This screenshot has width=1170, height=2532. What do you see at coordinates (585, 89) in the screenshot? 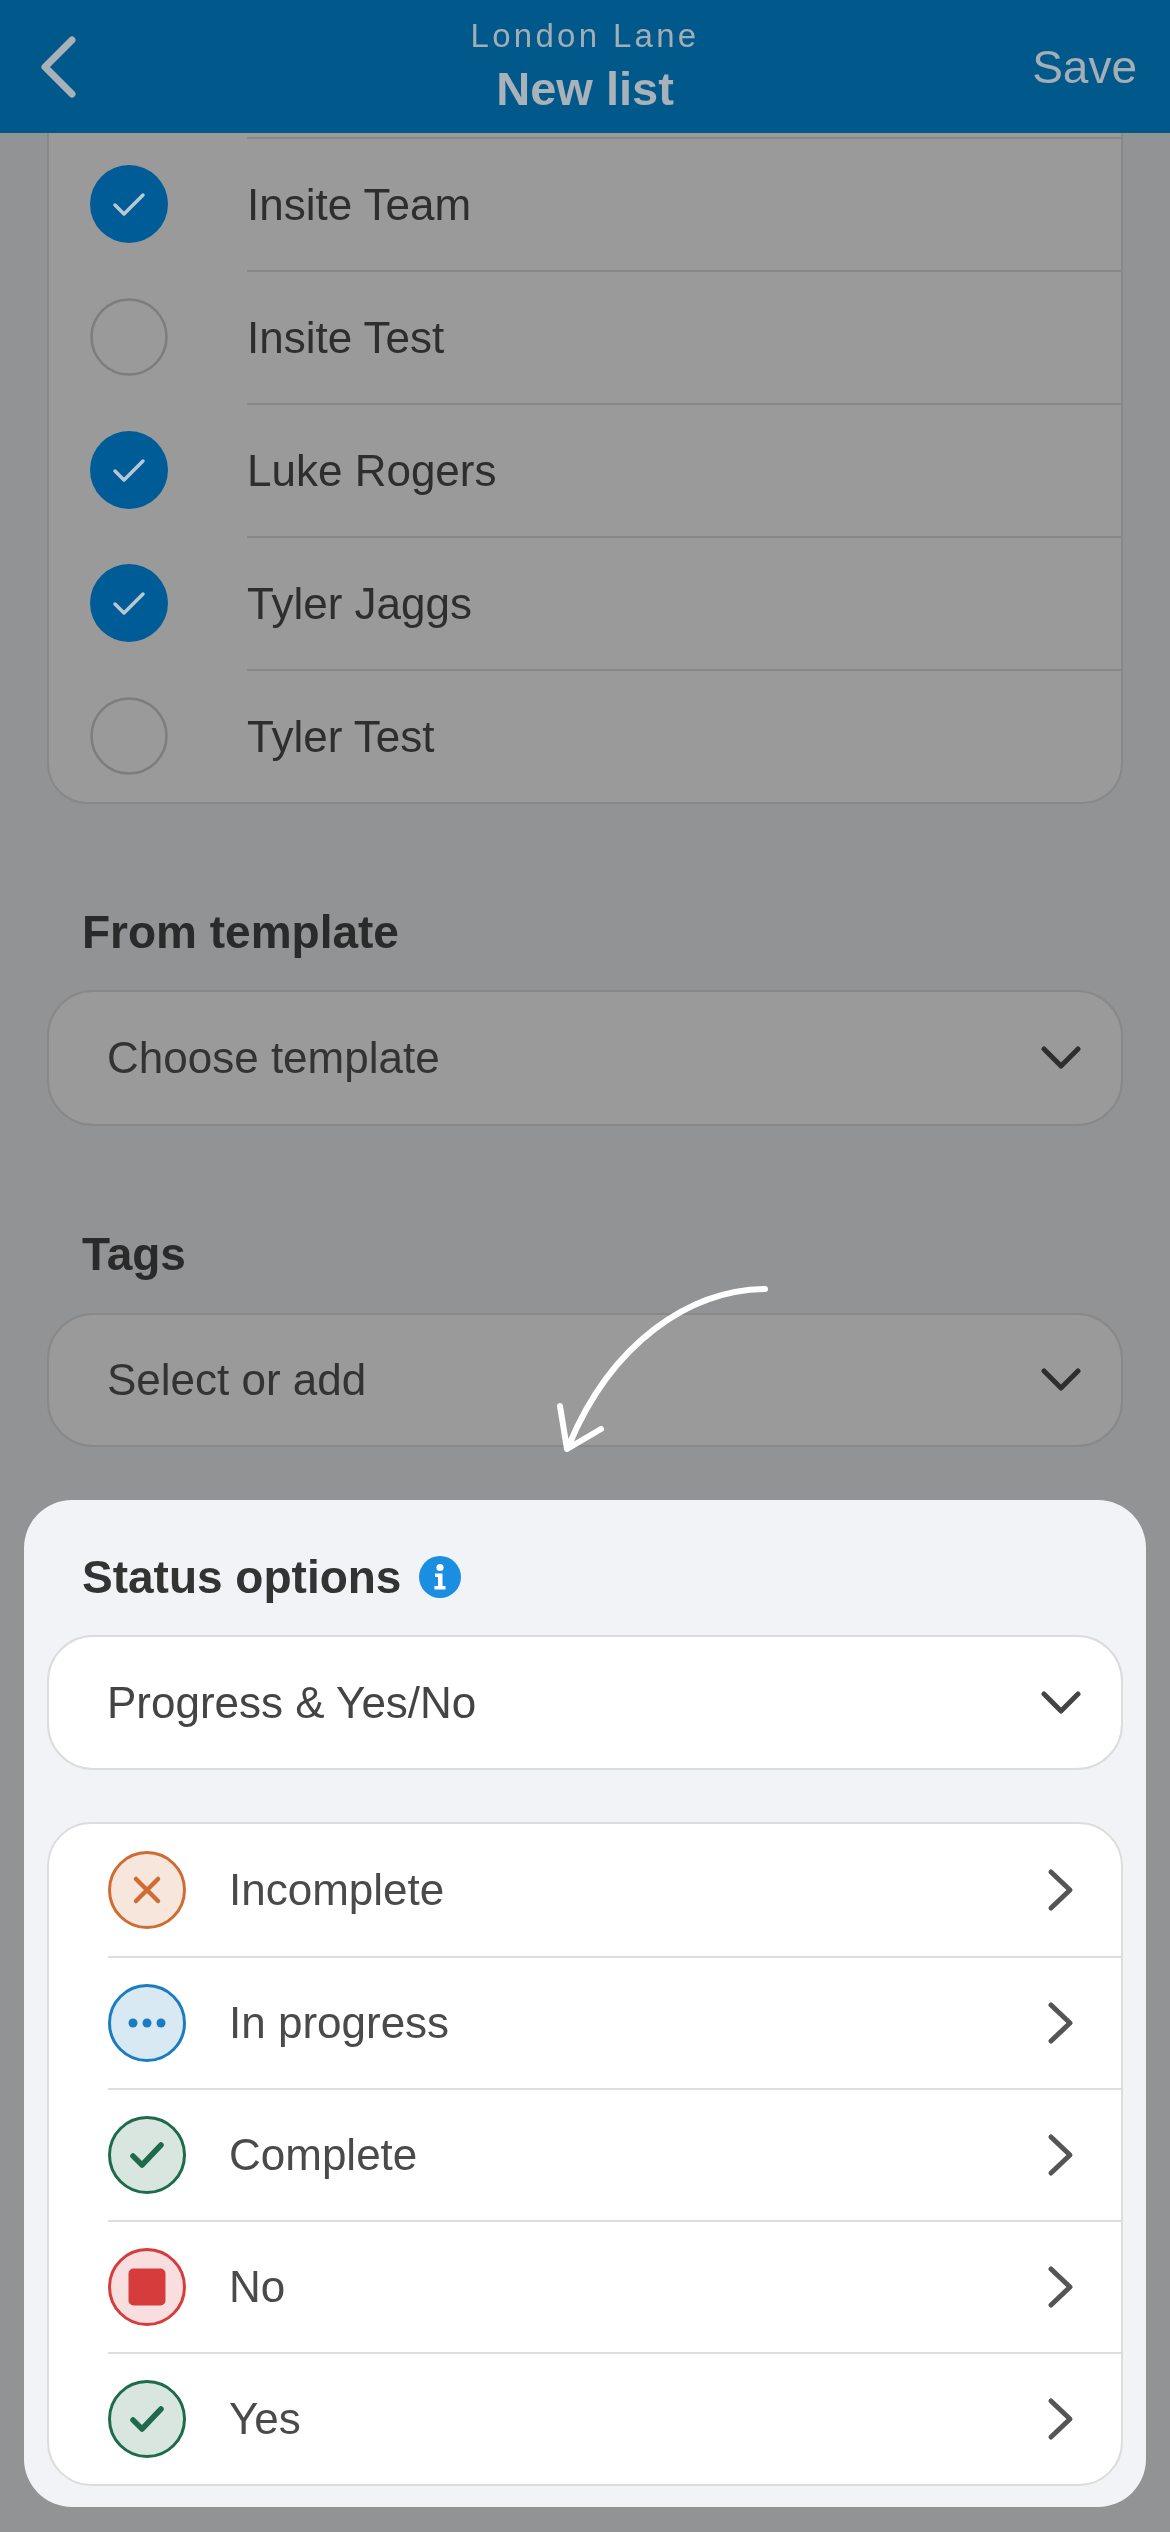
I see `header-title: New list` at bounding box center [585, 89].